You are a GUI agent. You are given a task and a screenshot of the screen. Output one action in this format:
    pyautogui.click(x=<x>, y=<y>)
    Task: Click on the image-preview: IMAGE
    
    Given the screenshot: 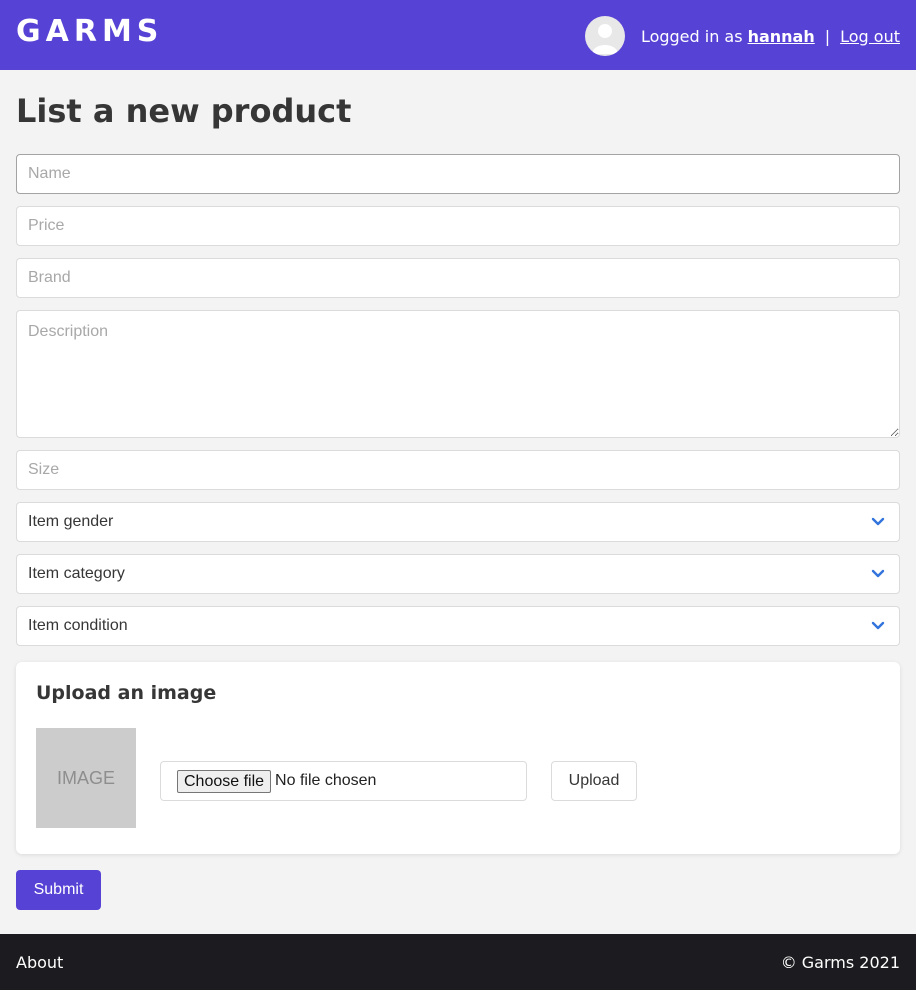 What is the action you would take?
    pyautogui.click(x=86, y=778)
    